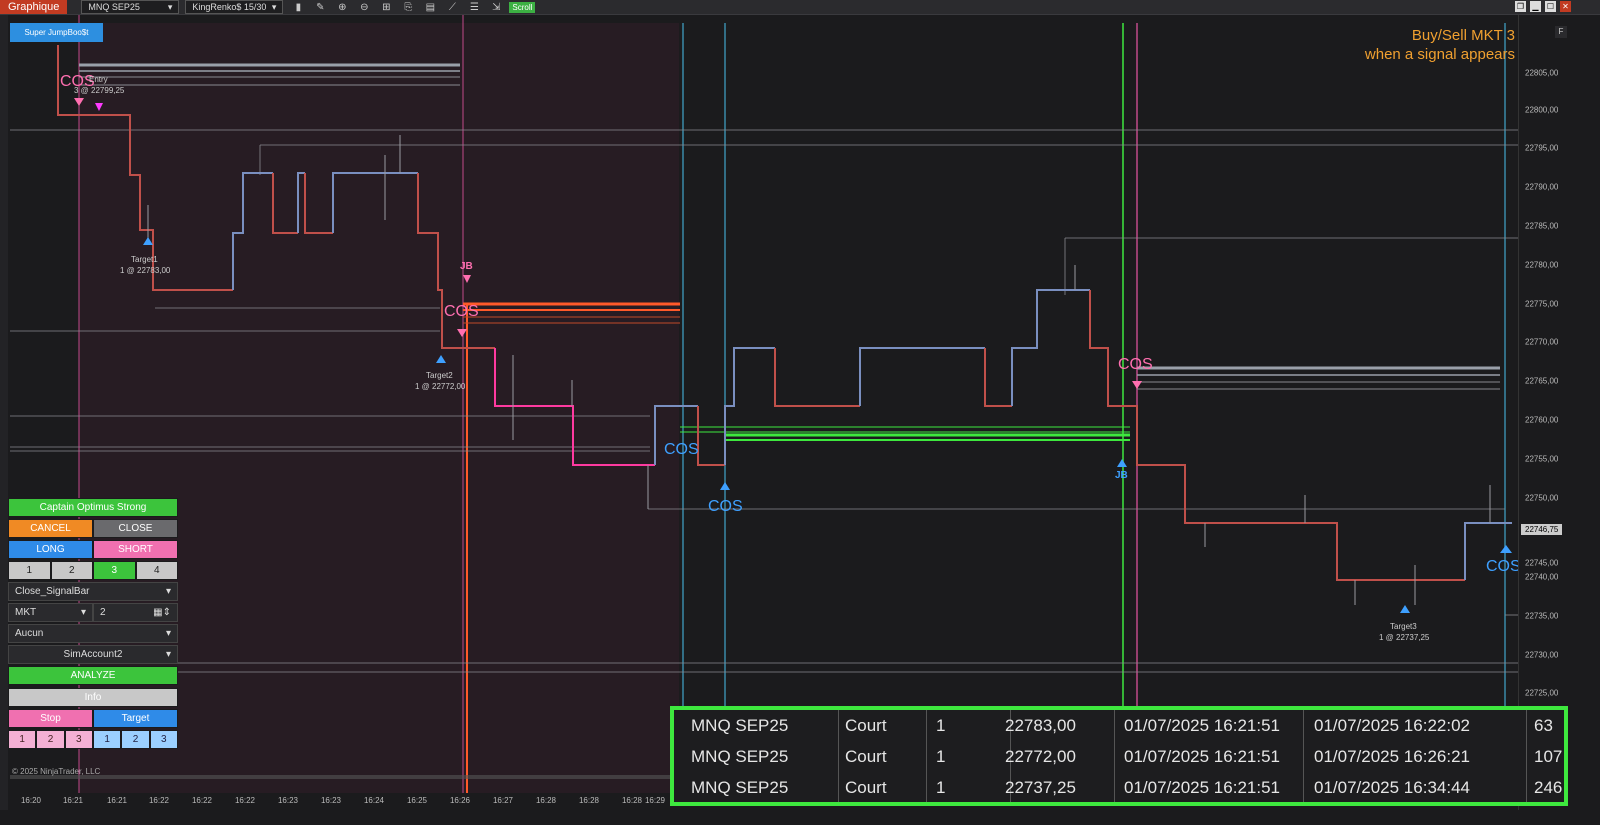  What do you see at coordinates (234, 7) in the screenshot?
I see `bar-type-selector: KingRenko$ 15/30 ▾` at bounding box center [234, 7].